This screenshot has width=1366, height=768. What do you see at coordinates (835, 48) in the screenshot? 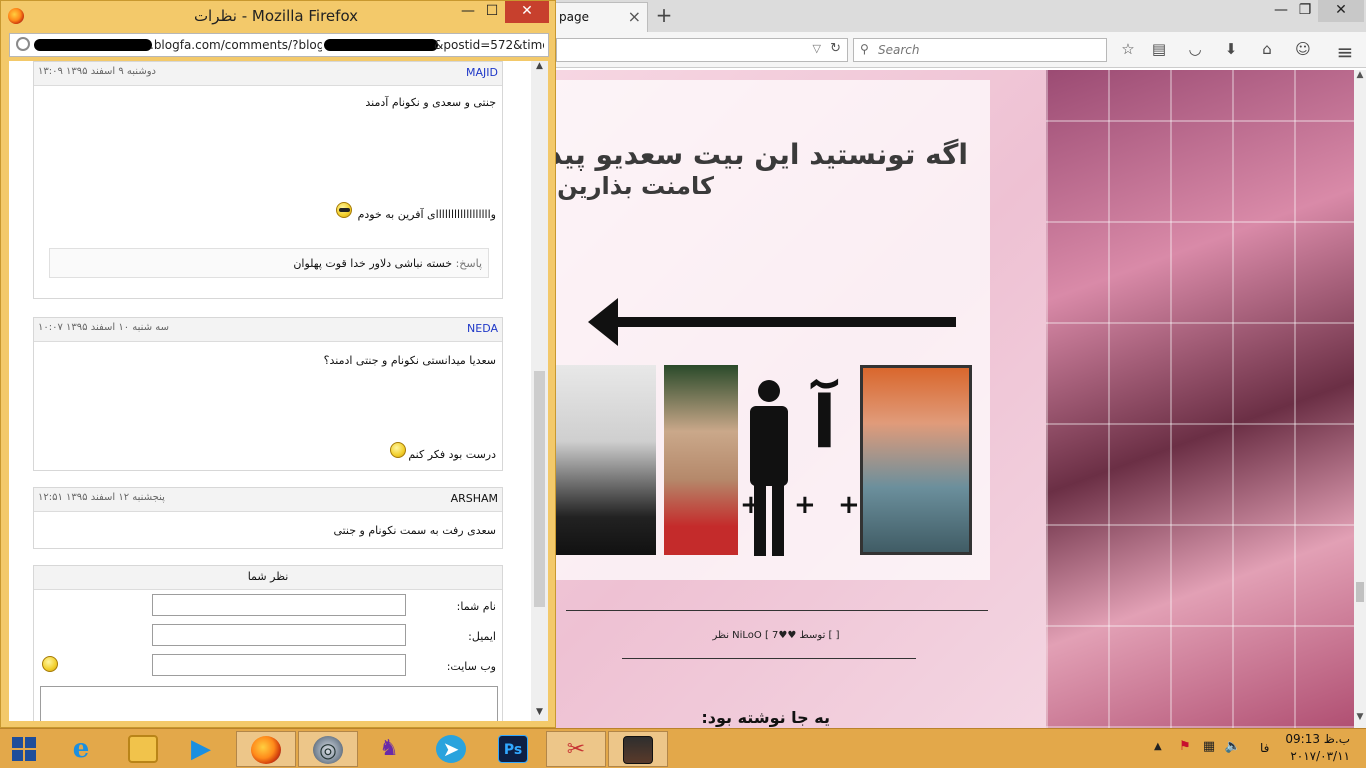
I see `reload-icon: ↻` at bounding box center [835, 48].